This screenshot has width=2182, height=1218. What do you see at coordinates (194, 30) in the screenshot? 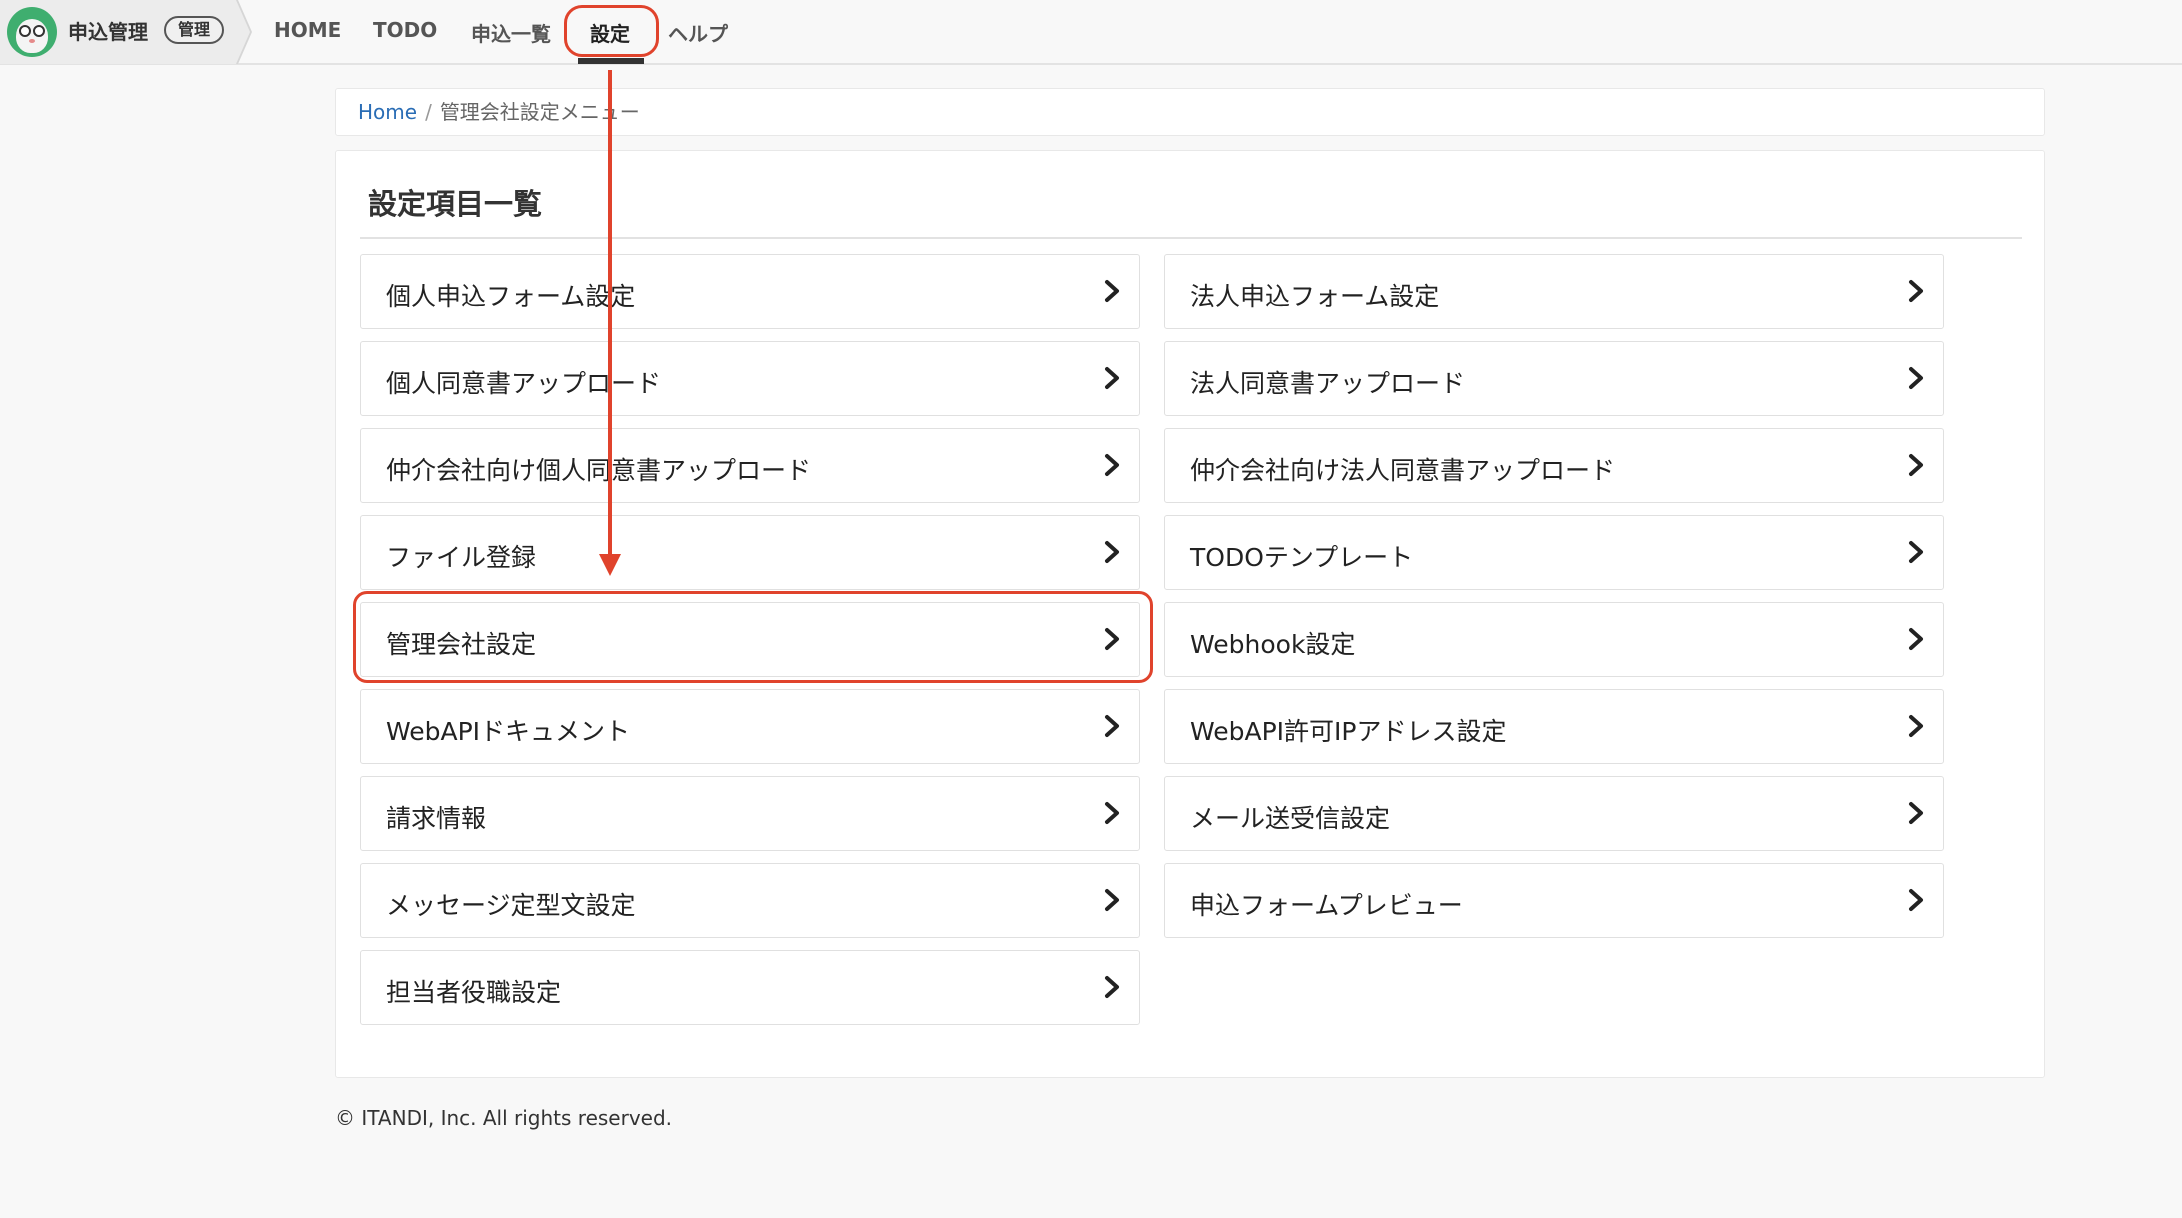
I see `brand-badge: 管理` at bounding box center [194, 30].